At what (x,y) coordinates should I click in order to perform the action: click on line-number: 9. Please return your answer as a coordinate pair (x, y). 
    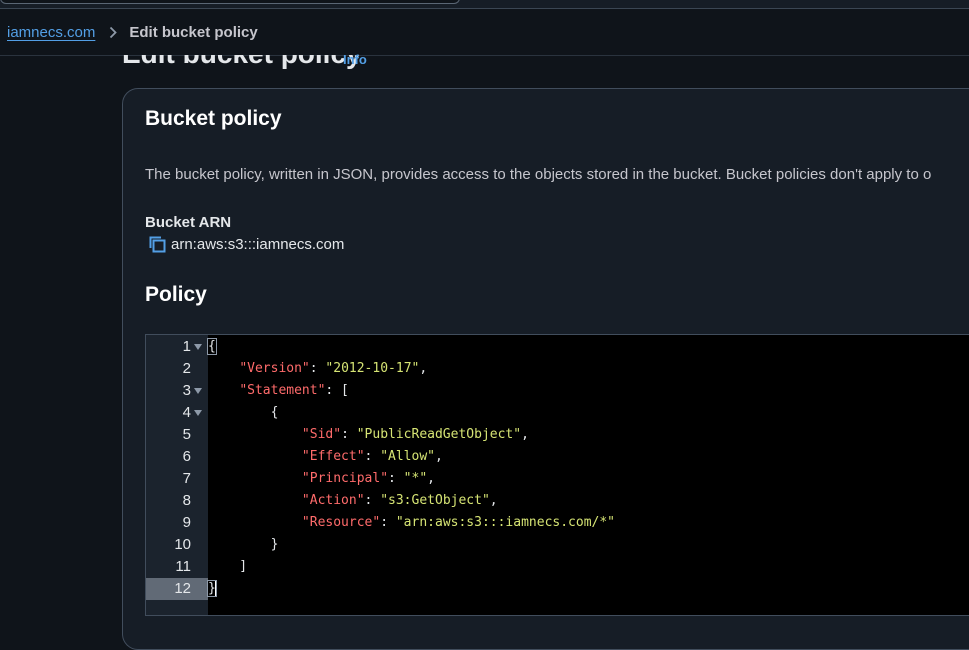
    Looking at the image, I should click on (186, 522).